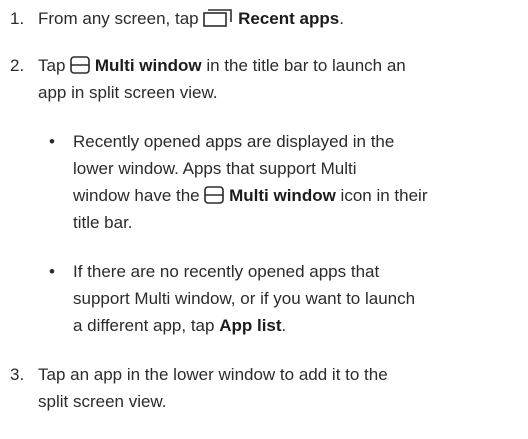  I want to click on bullet-text: icon in their, so click(384, 195).